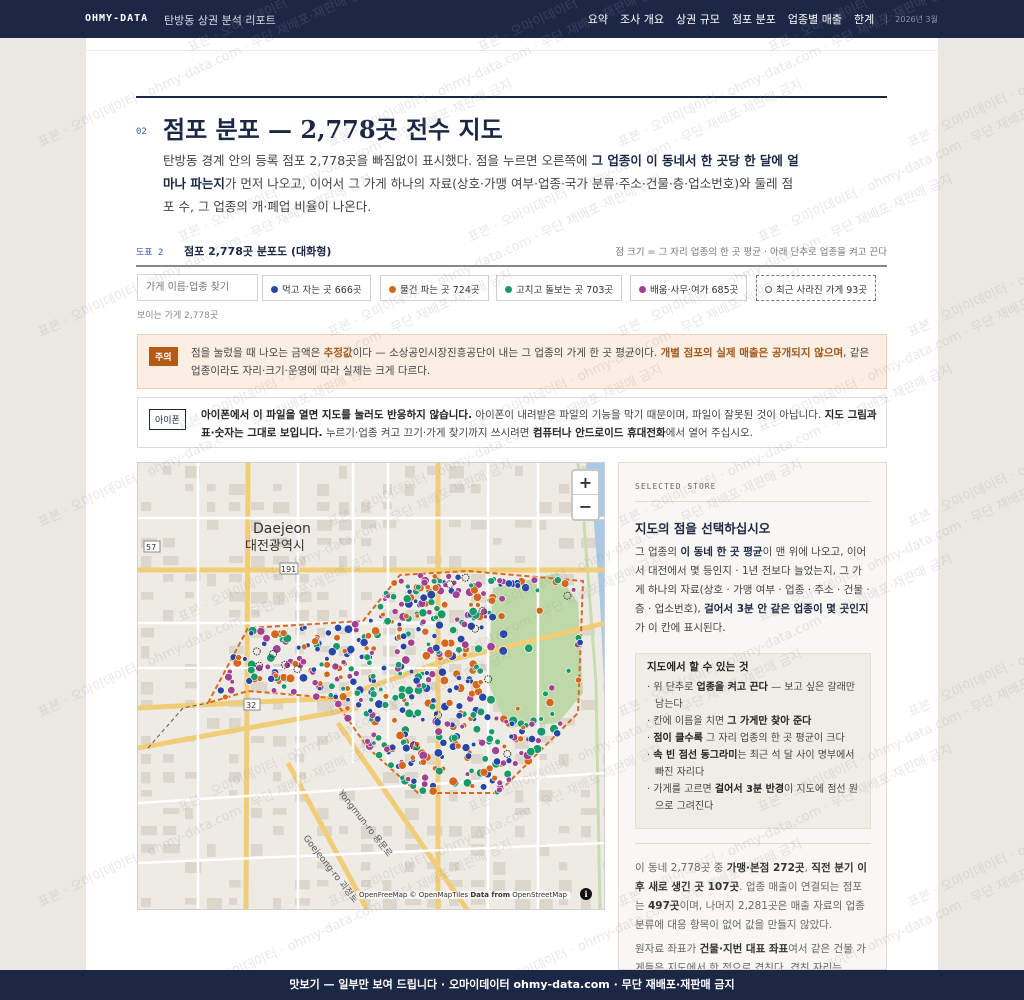 The image size is (1024, 1000). I want to click on filter-chip-edu-office-leisure: 배움·사무·여가 685곳, so click(689, 288).